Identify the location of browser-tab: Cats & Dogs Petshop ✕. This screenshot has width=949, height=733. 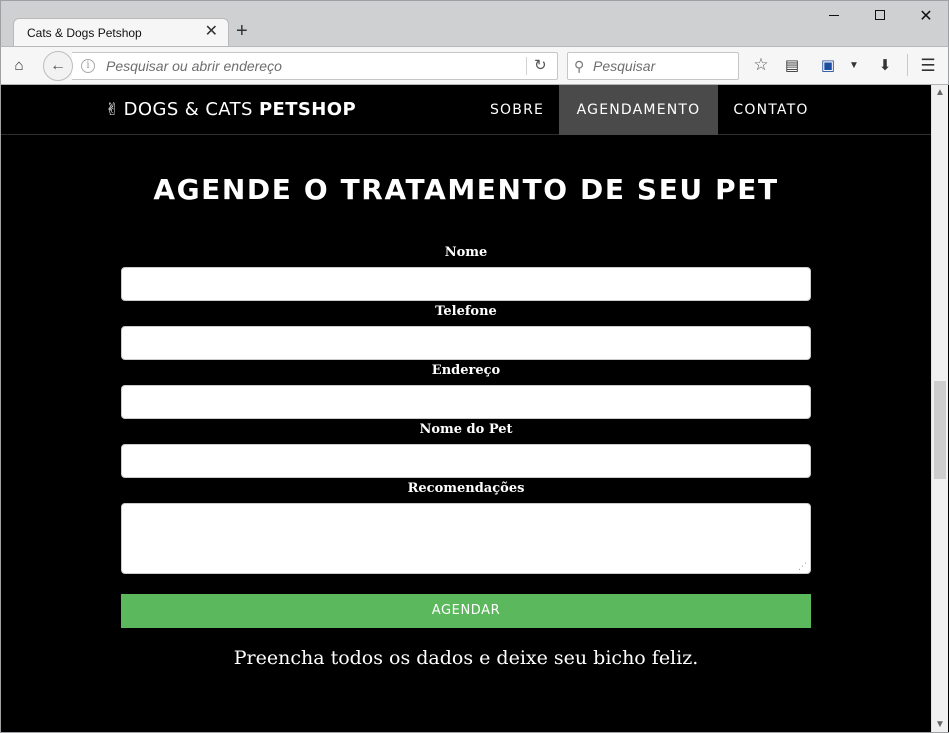
(121, 33).